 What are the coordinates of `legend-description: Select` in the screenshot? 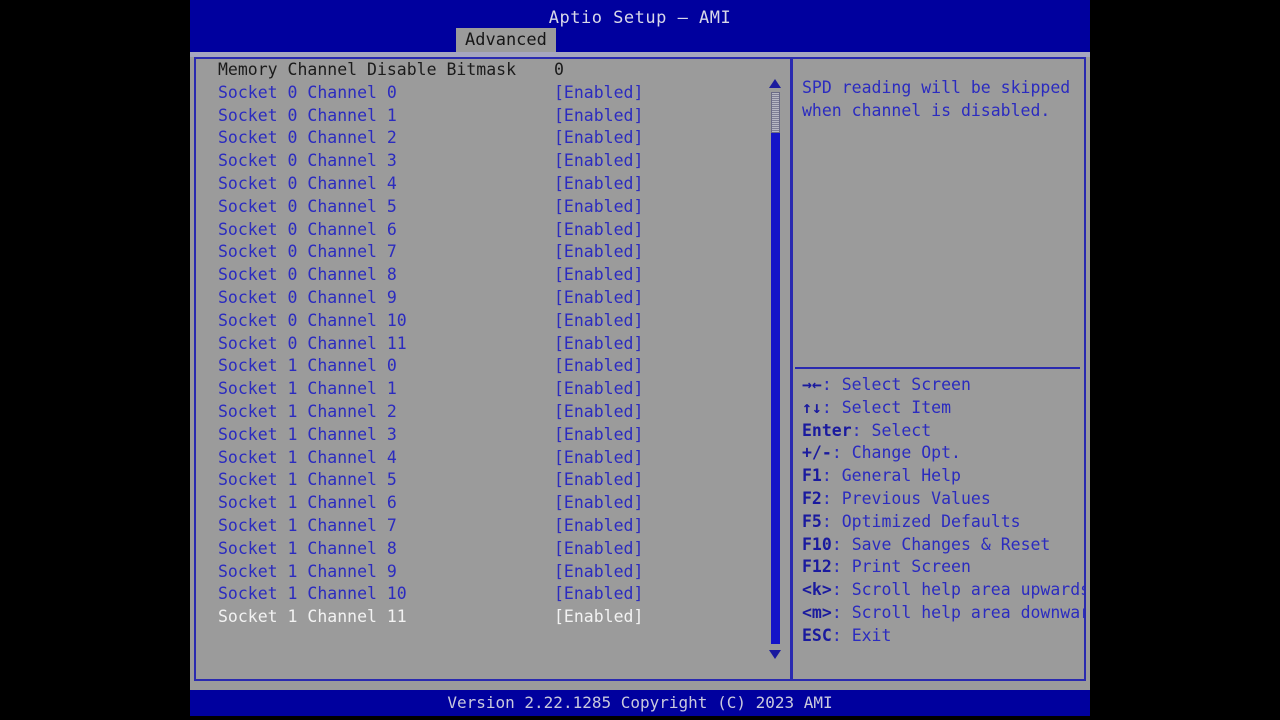 It's located at (901, 430).